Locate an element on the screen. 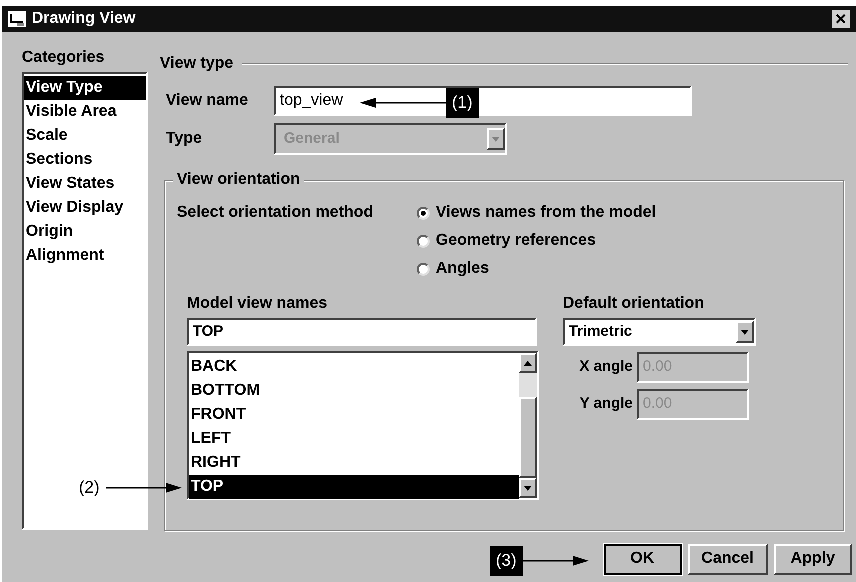 The width and height of the screenshot is (856, 582). category-item: View Type is located at coordinates (85, 88).